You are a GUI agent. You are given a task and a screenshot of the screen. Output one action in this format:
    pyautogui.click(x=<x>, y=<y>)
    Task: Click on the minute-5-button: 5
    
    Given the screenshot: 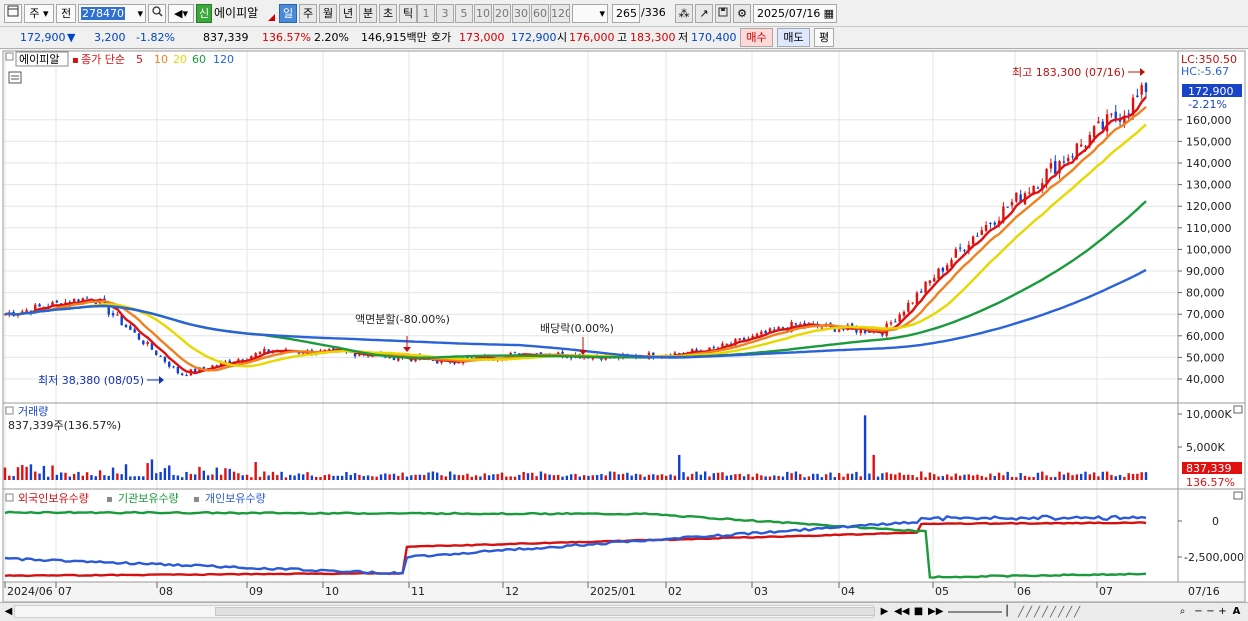 What is the action you would take?
    pyautogui.click(x=464, y=13)
    